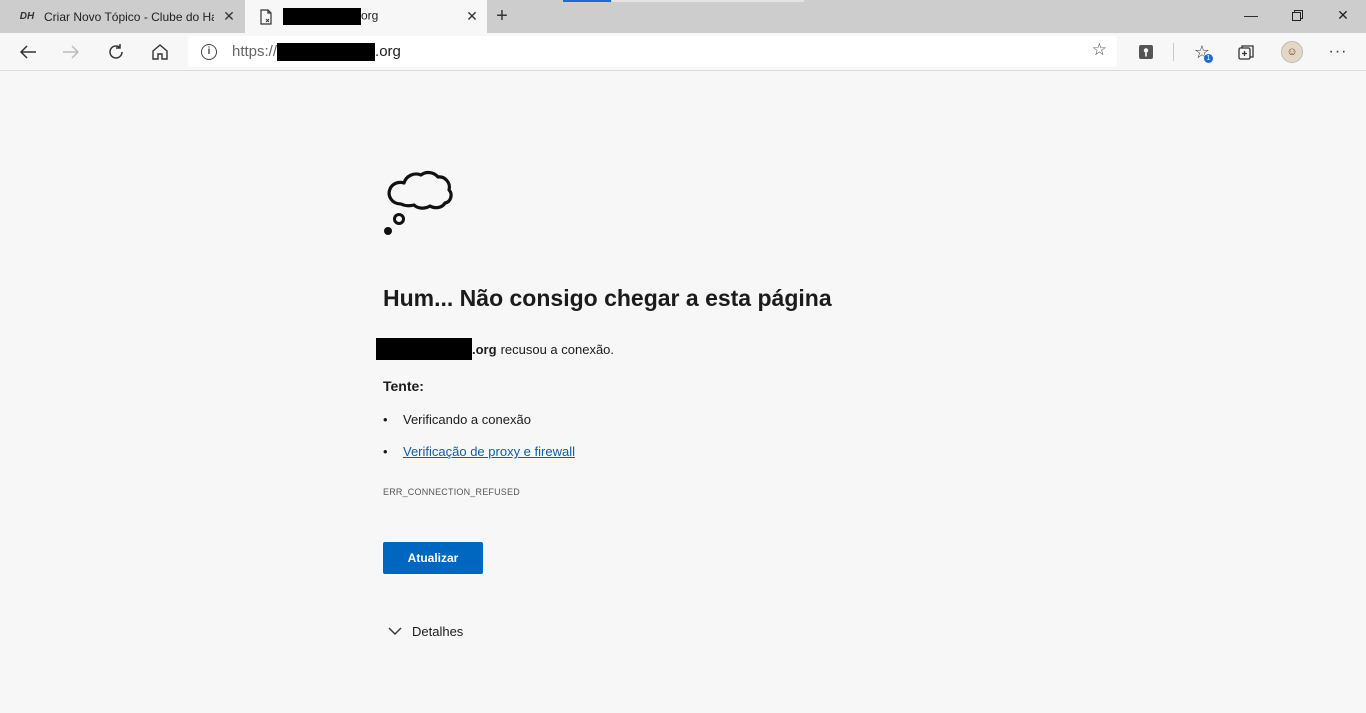  Describe the element at coordinates (708, 1) in the screenshot. I see `tab-strip-highlight` at that location.